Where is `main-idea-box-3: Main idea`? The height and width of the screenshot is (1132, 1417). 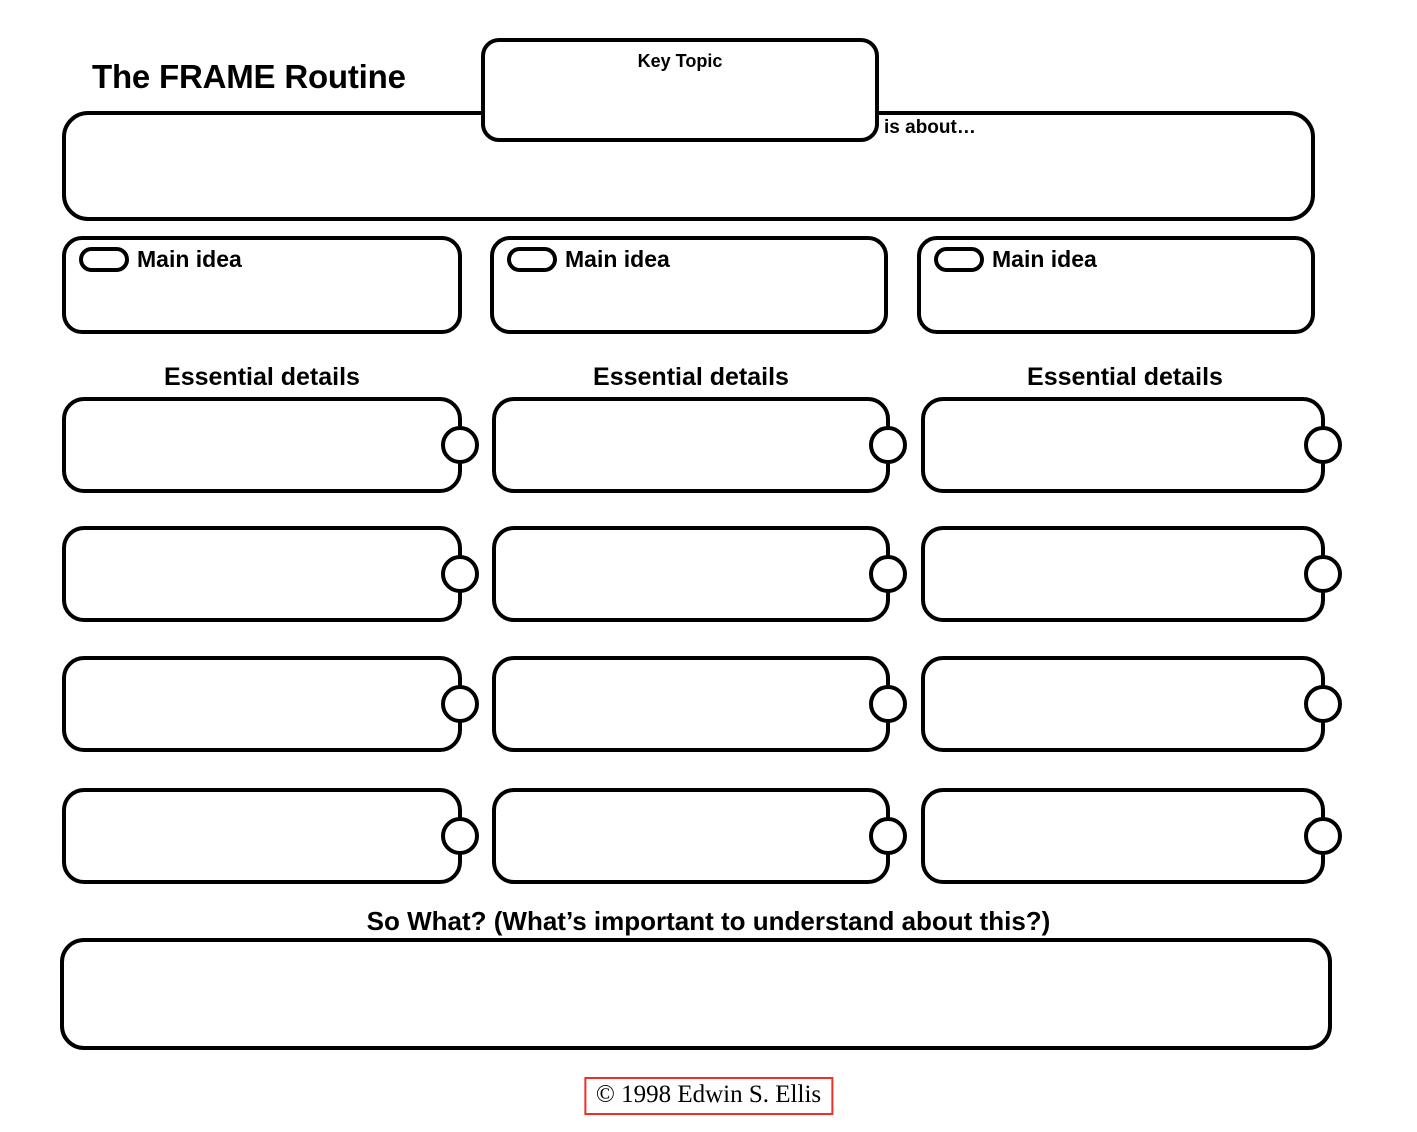 main-idea-box-3: Main idea is located at coordinates (1116, 285).